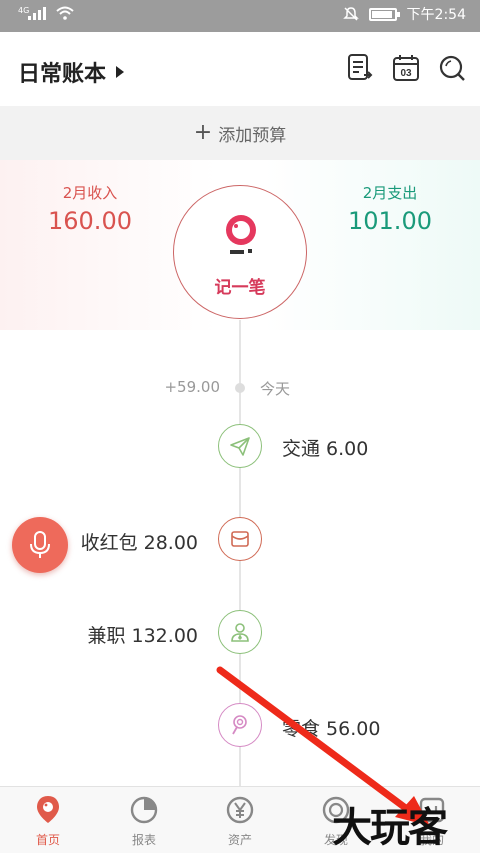  Describe the element at coordinates (275, 389) in the screenshot. I see `day-label: 今天` at that location.